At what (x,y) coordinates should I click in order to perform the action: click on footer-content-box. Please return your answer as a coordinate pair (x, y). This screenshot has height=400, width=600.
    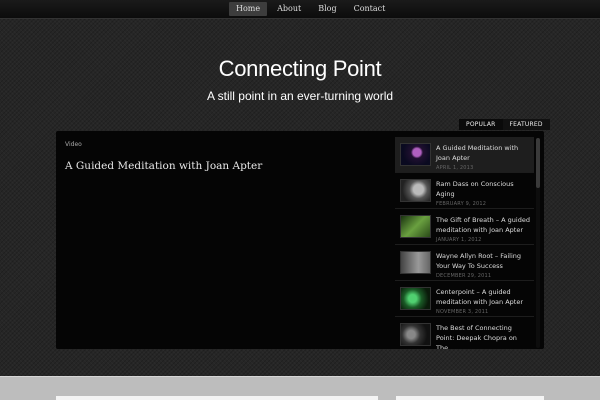
    Looking at the image, I should click on (217, 398).